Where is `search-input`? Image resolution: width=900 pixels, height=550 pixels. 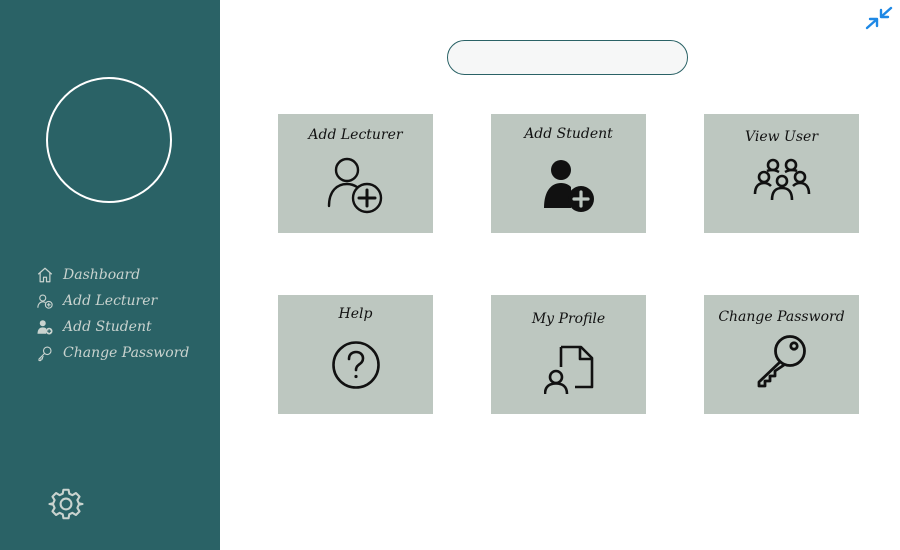 search-input is located at coordinates (567, 57).